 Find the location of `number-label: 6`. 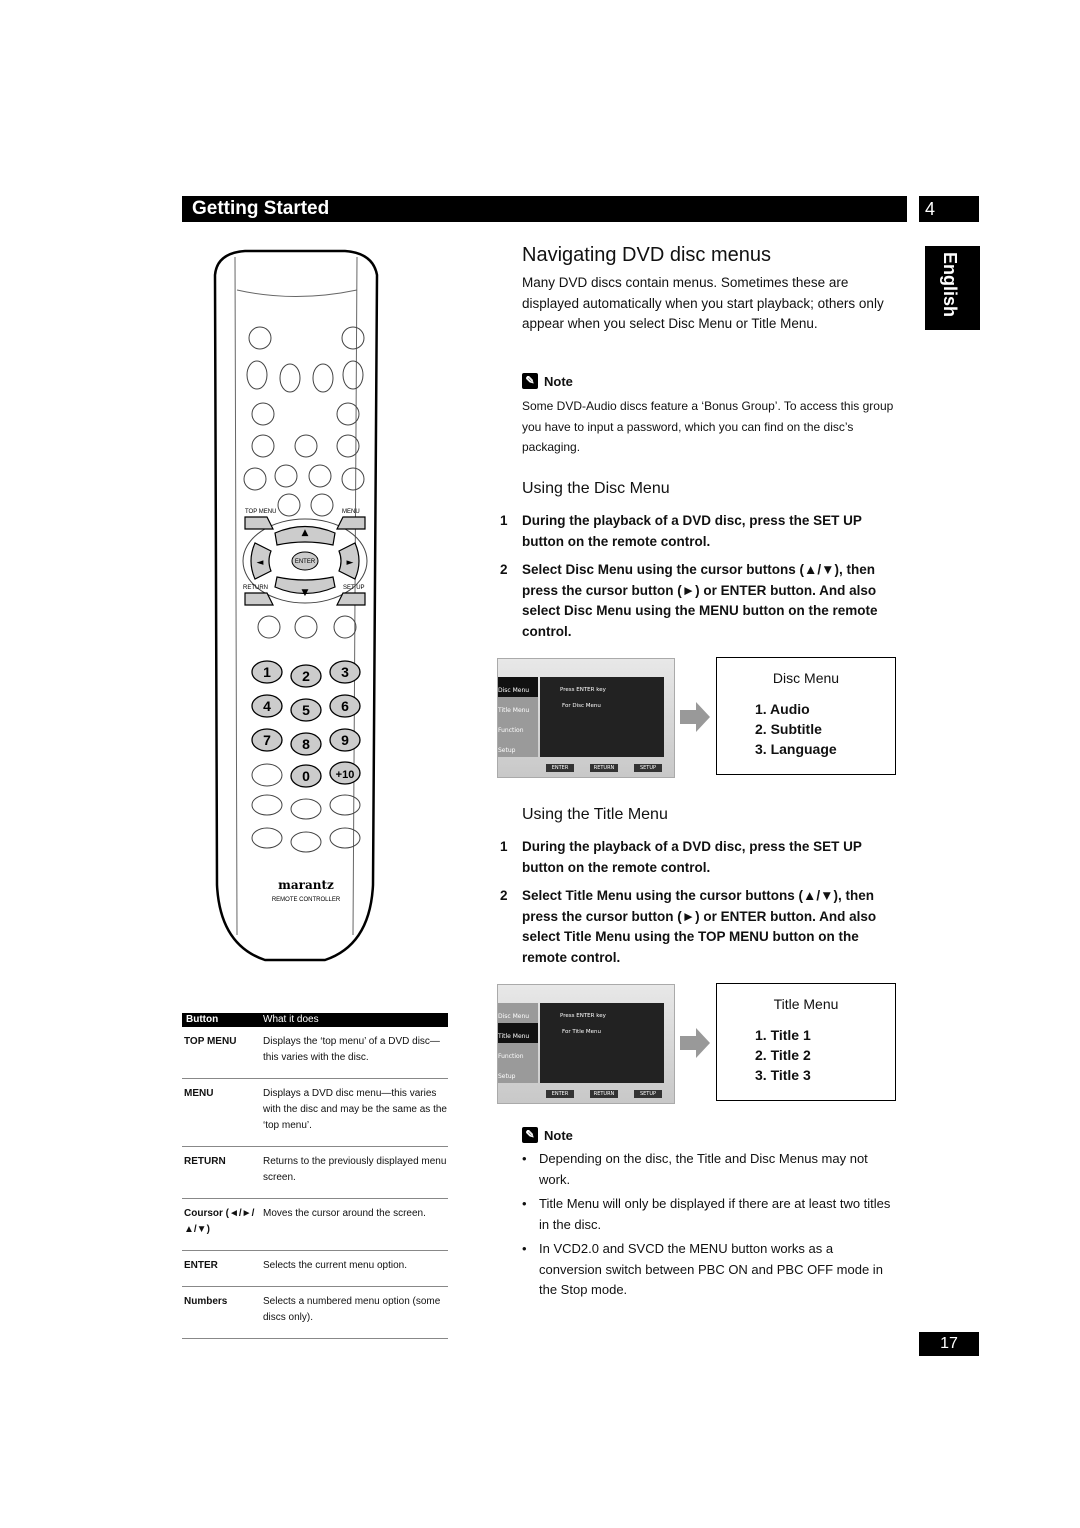

number-label: 6 is located at coordinates (345, 706).